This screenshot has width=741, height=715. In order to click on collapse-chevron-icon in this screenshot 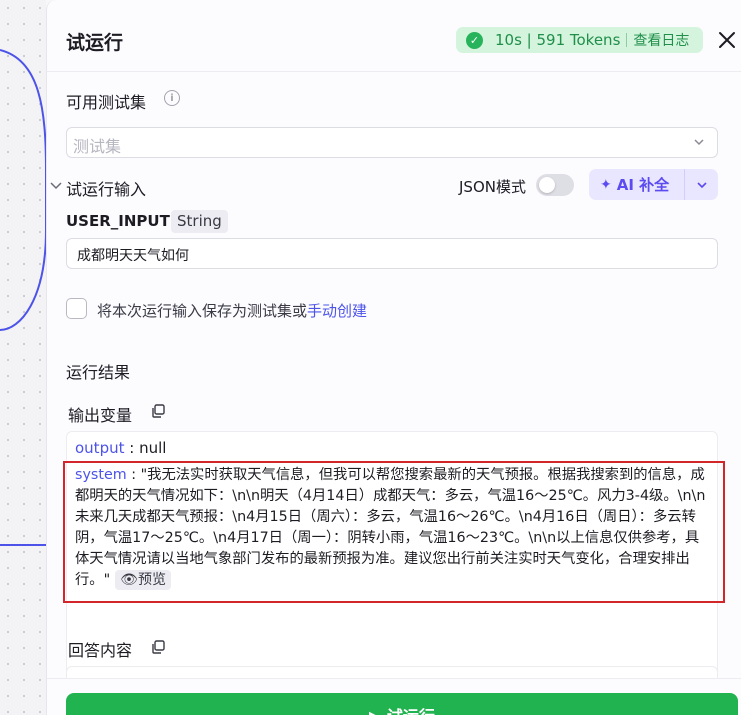, I will do `click(56, 186)`.